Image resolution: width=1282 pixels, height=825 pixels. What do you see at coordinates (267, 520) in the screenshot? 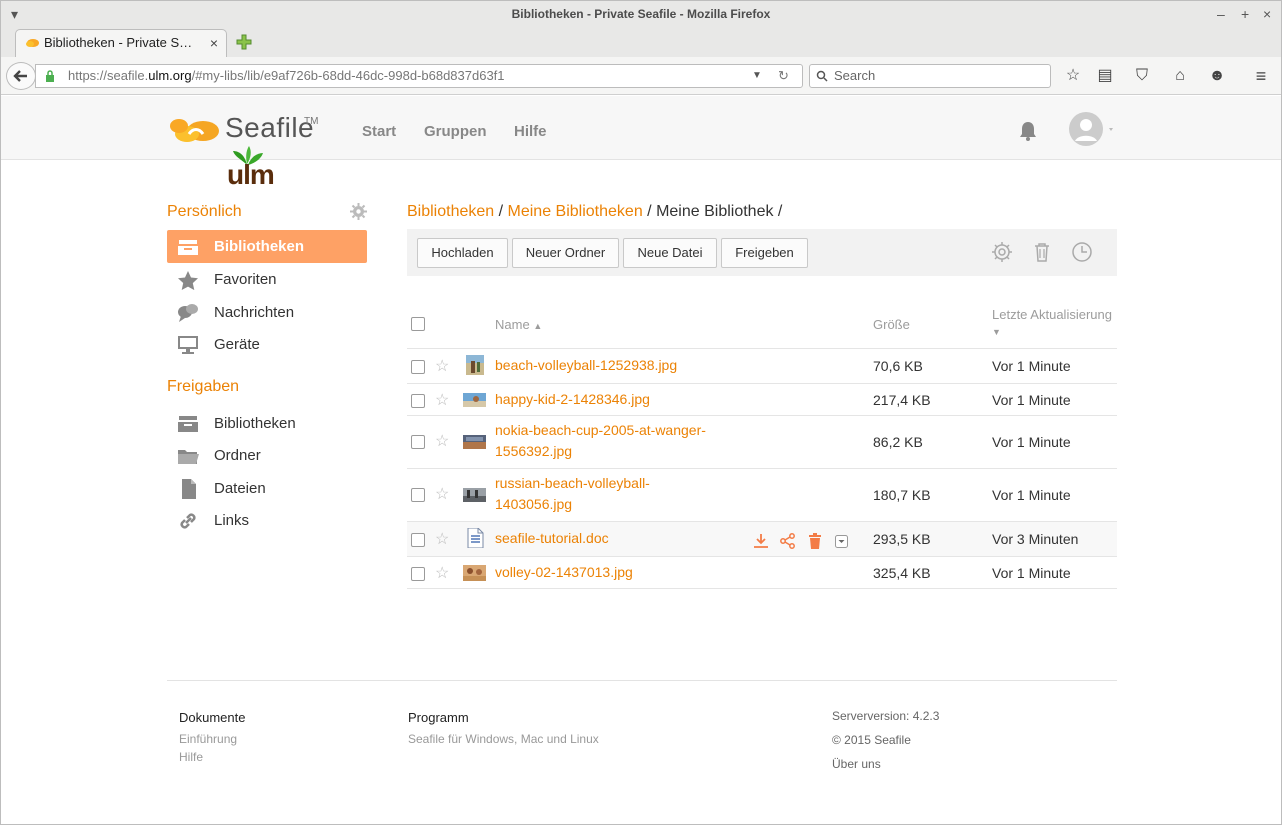
I see `sidebar-item-shared-links: Links` at bounding box center [267, 520].